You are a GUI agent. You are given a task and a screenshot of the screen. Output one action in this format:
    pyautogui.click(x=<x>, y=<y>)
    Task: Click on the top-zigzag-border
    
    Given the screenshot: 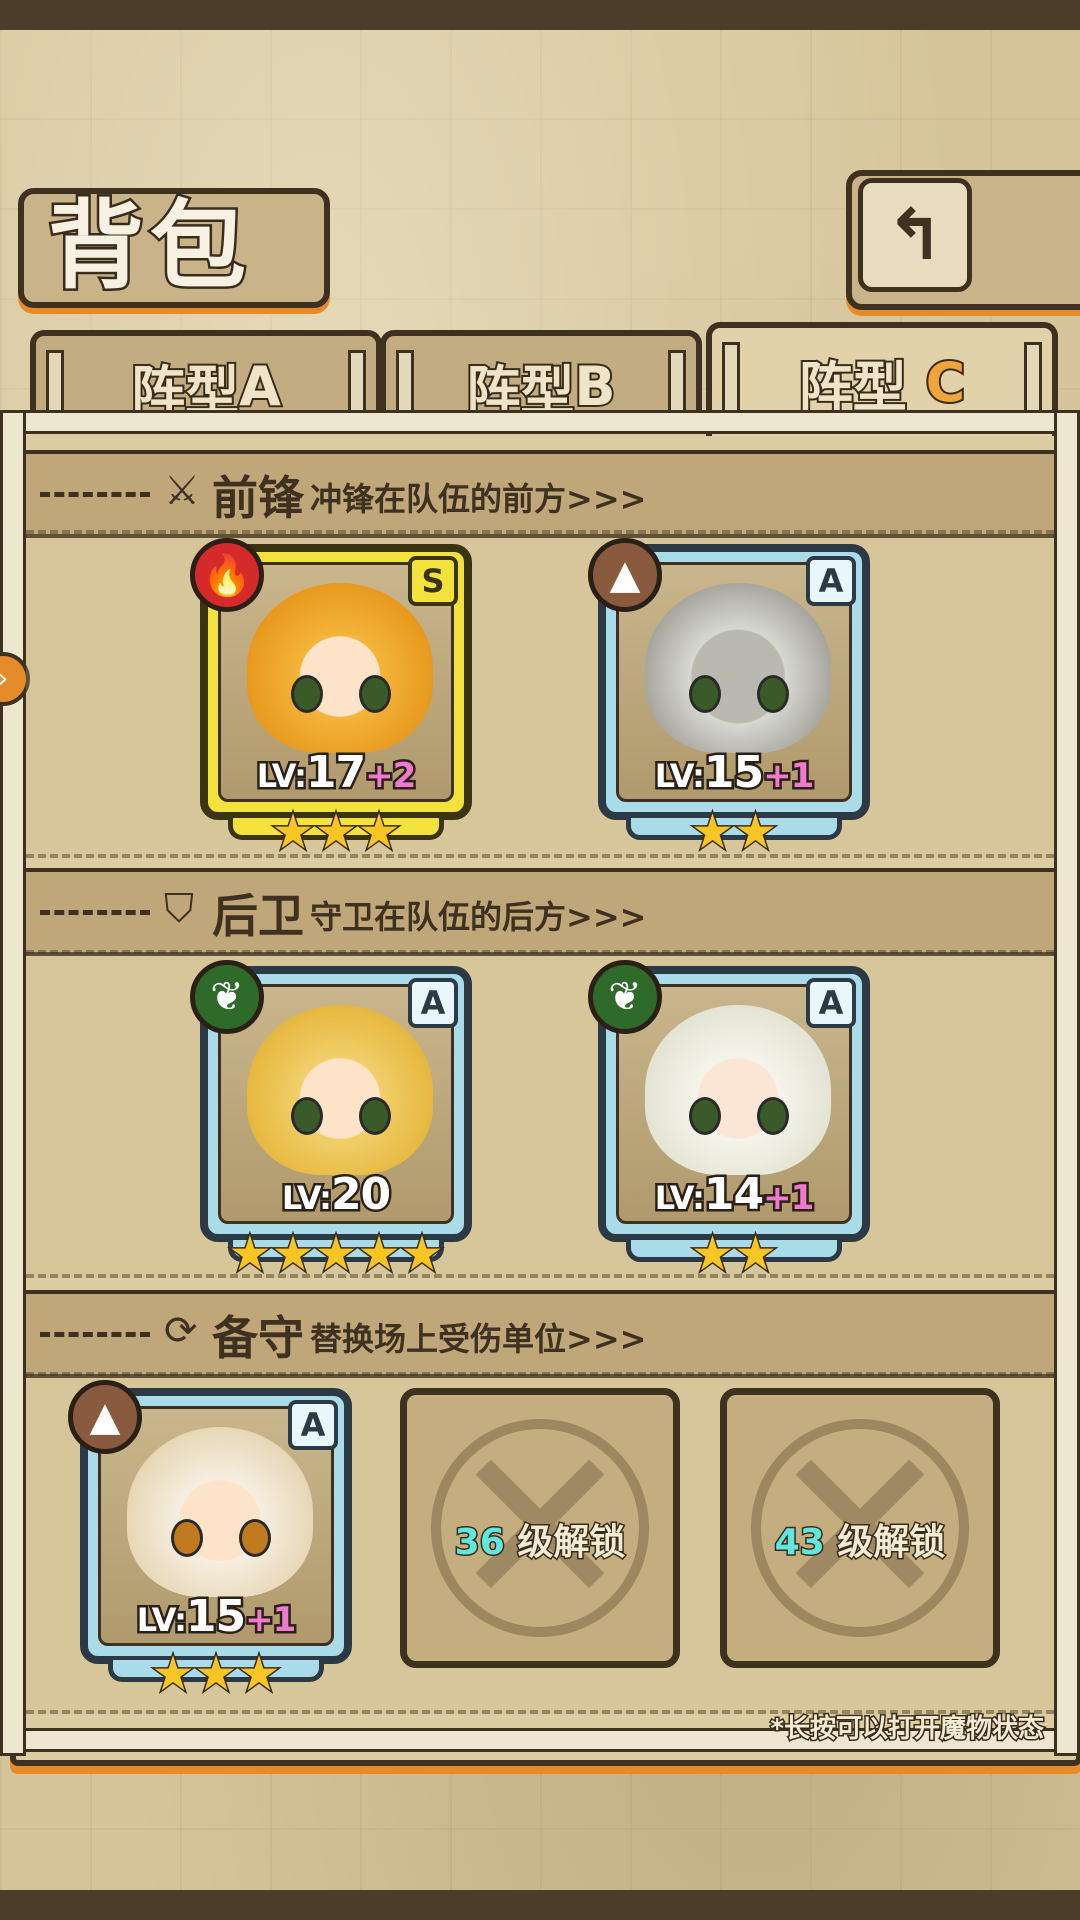 What is the action you would take?
    pyautogui.click(x=540, y=30)
    